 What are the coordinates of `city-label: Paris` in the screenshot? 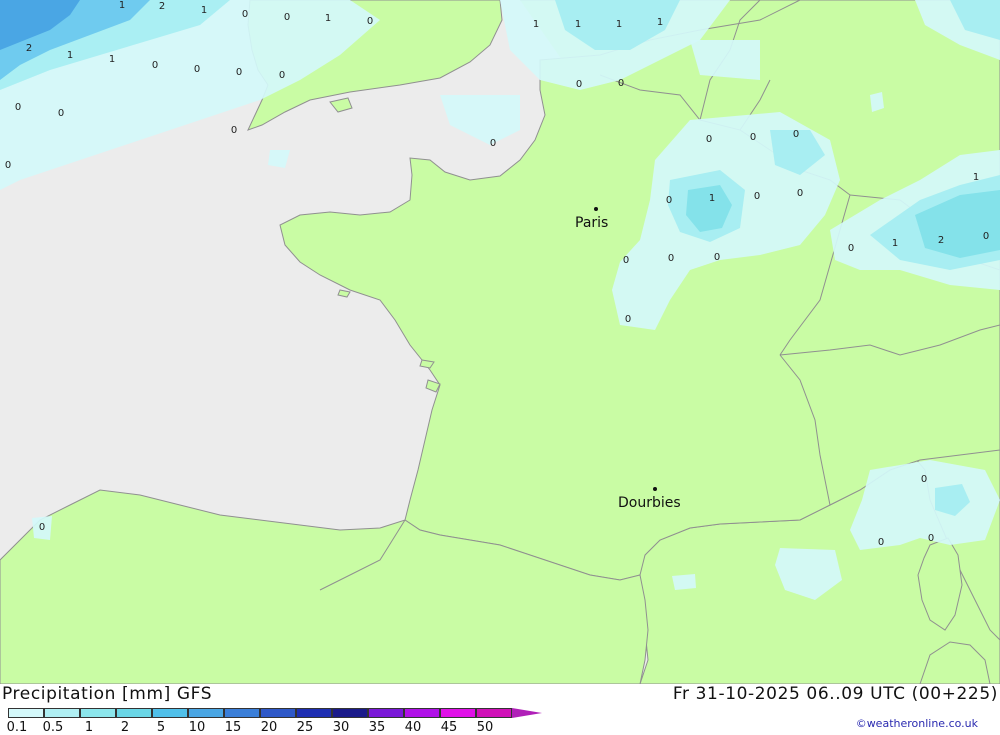 It's located at (591, 223).